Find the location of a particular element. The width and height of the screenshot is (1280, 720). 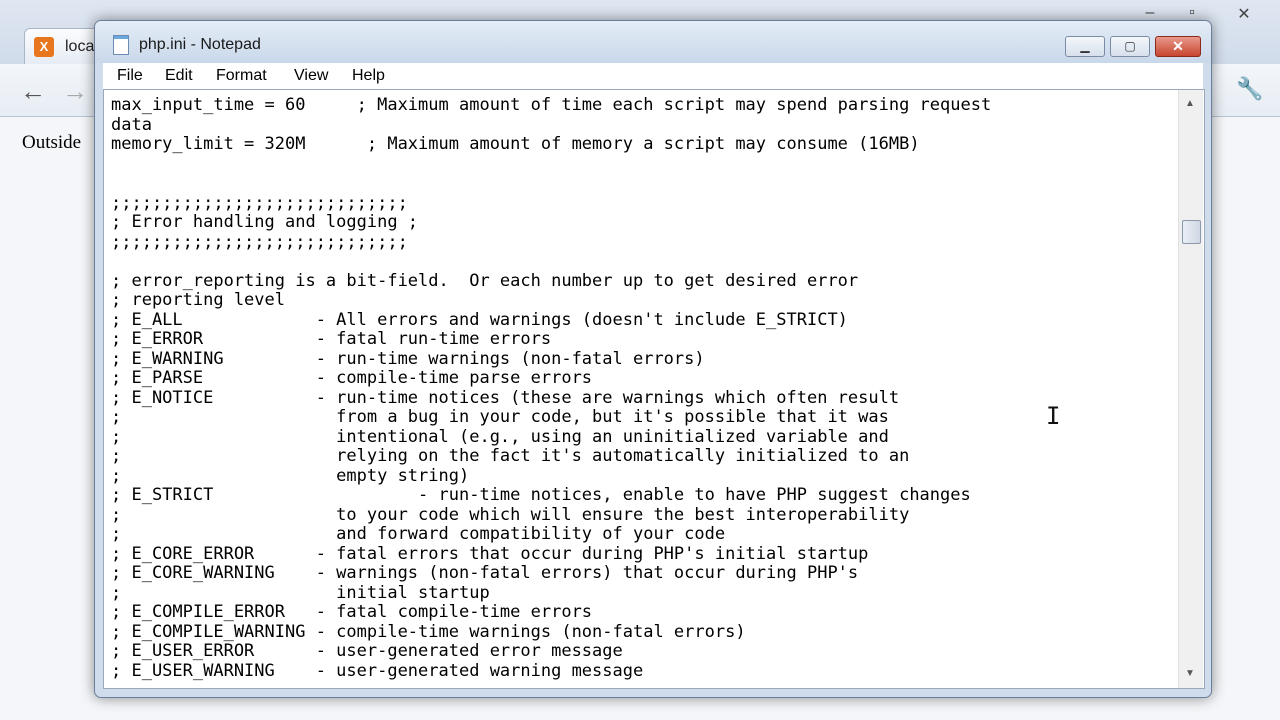

text-line: ; reporting level is located at coordinates (198, 300).